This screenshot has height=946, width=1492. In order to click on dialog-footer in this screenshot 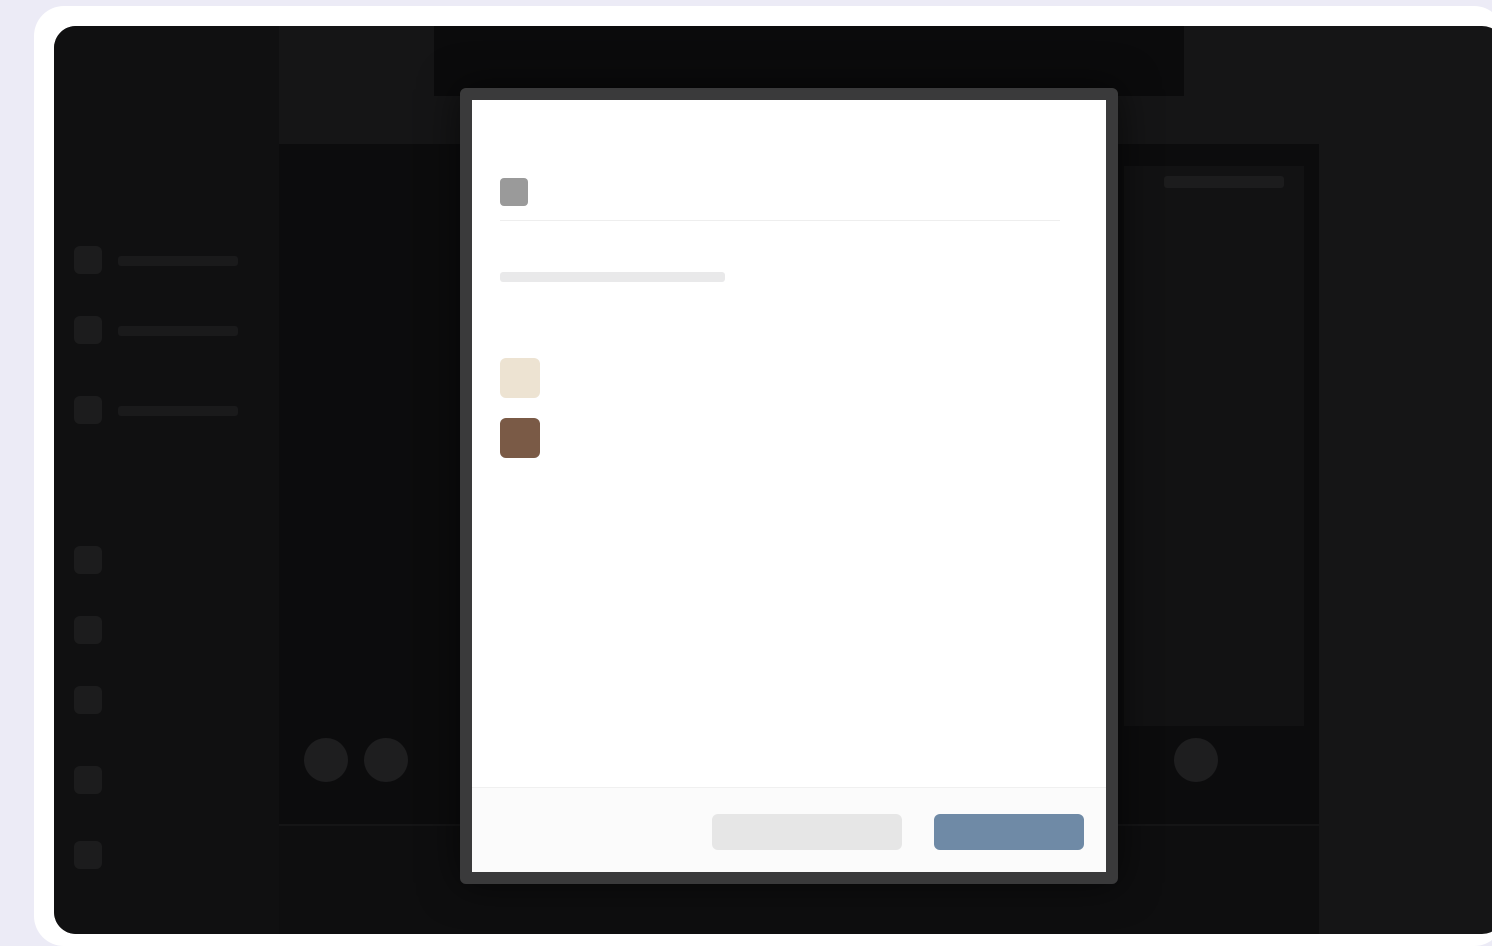, I will do `click(789, 829)`.